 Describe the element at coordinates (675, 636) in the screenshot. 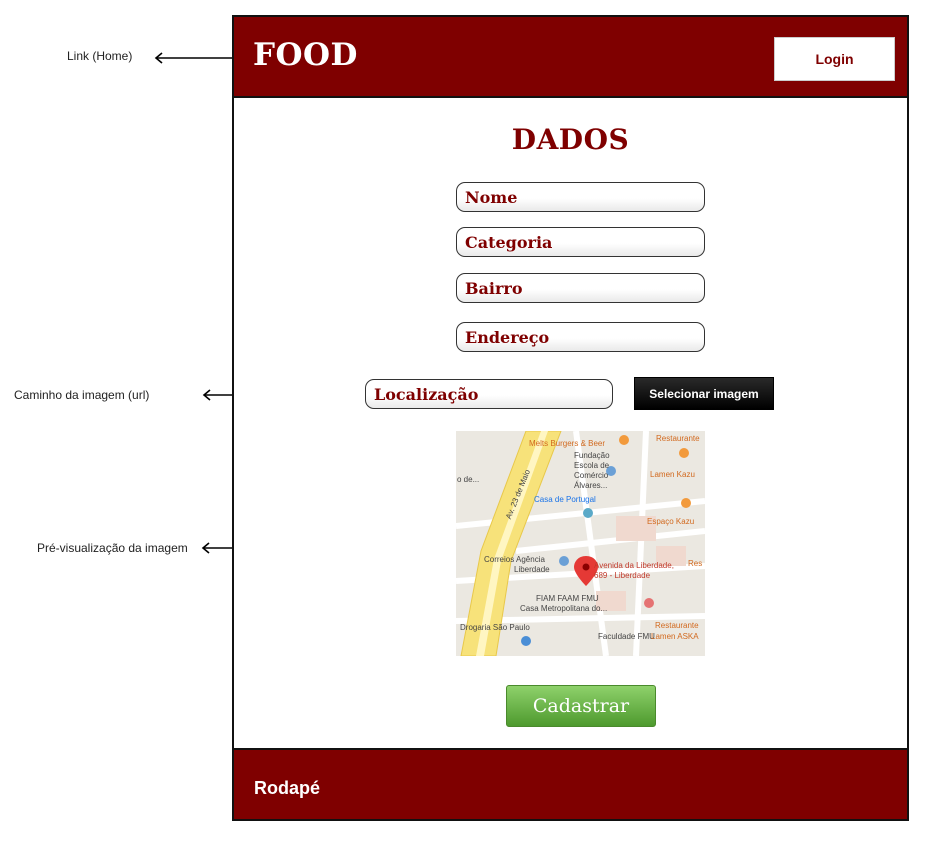

I see `map-label: Lamen ASKA` at that location.